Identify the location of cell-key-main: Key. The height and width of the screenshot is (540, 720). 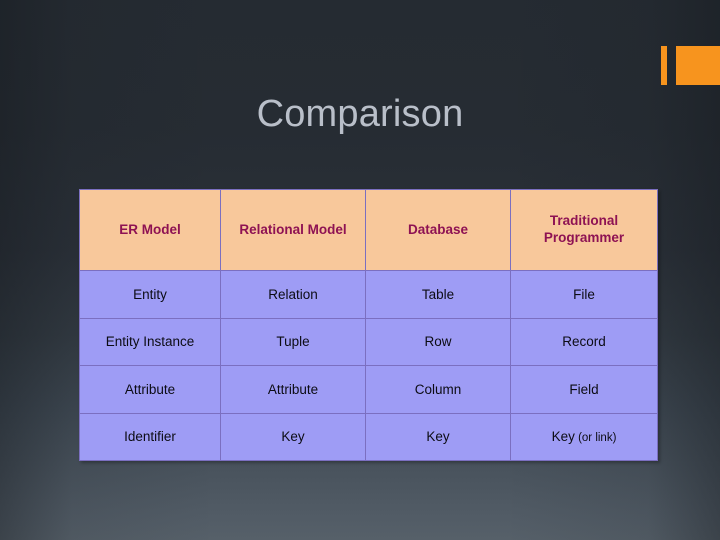
(563, 437).